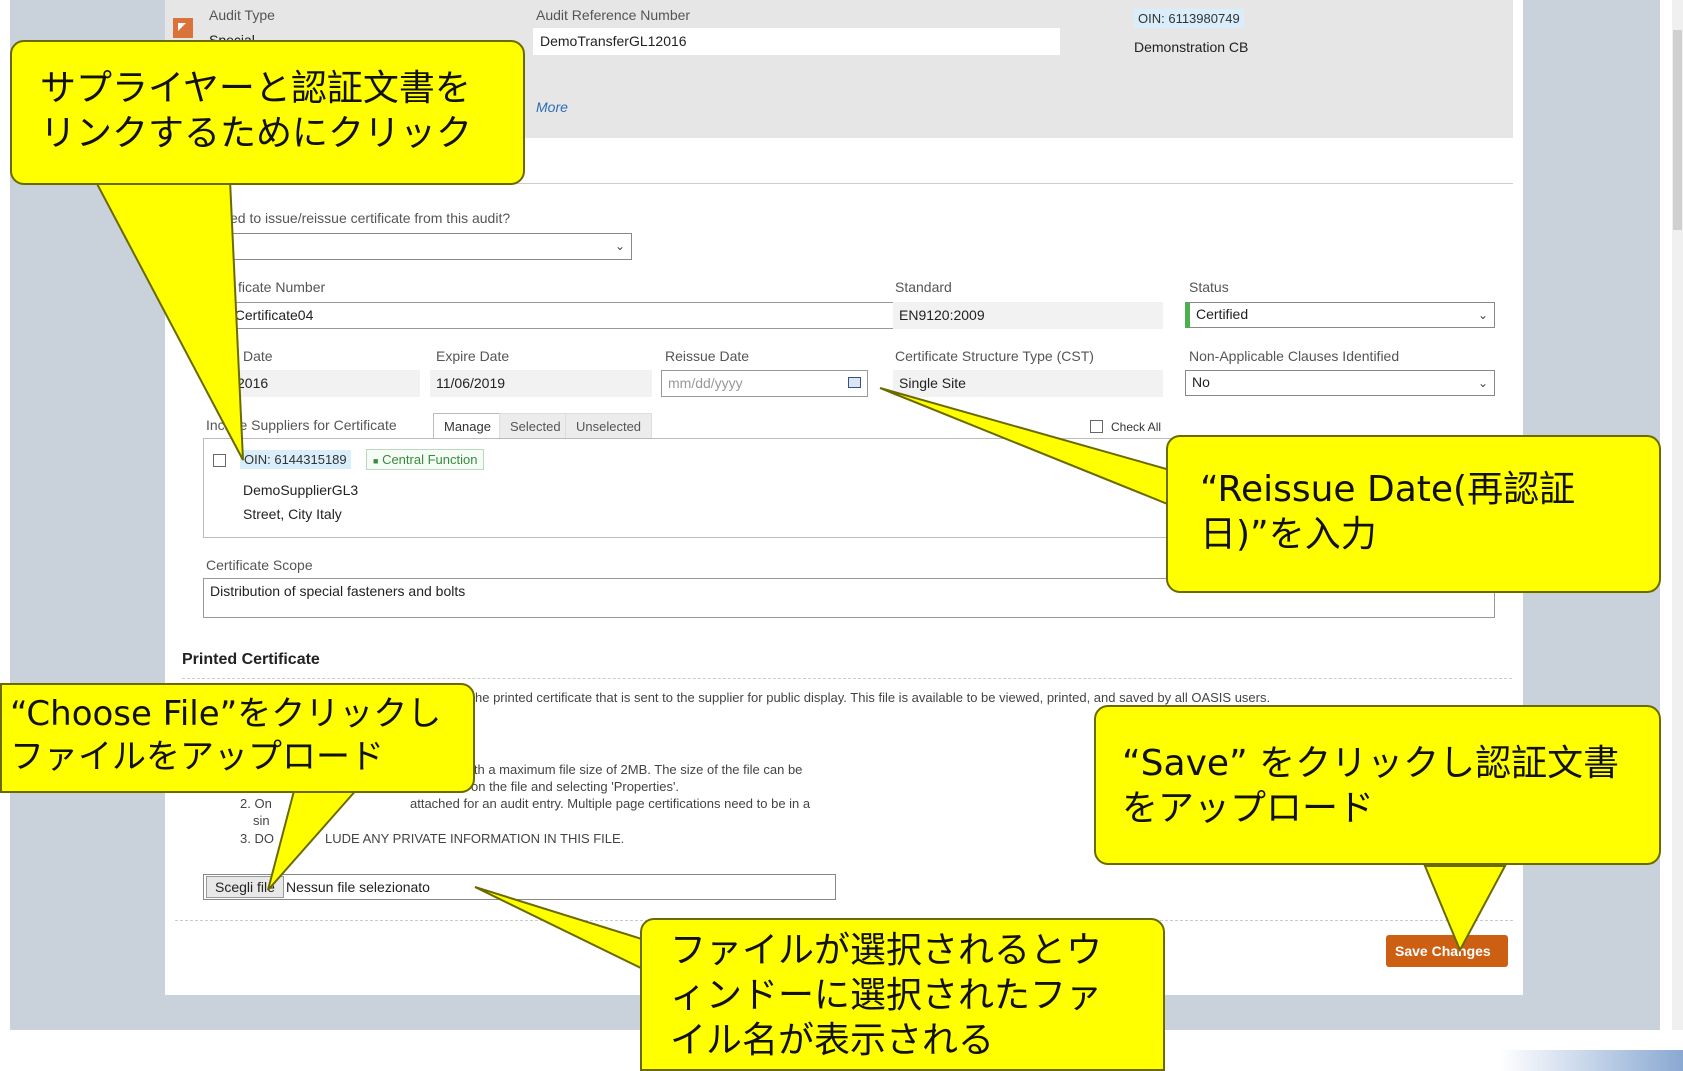 The height and width of the screenshot is (1071, 1683). What do you see at coordinates (1413, 514) in the screenshot?
I see `callout-reissue-date: “Reissue Date(再認証日)”を入力` at bounding box center [1413, 514].